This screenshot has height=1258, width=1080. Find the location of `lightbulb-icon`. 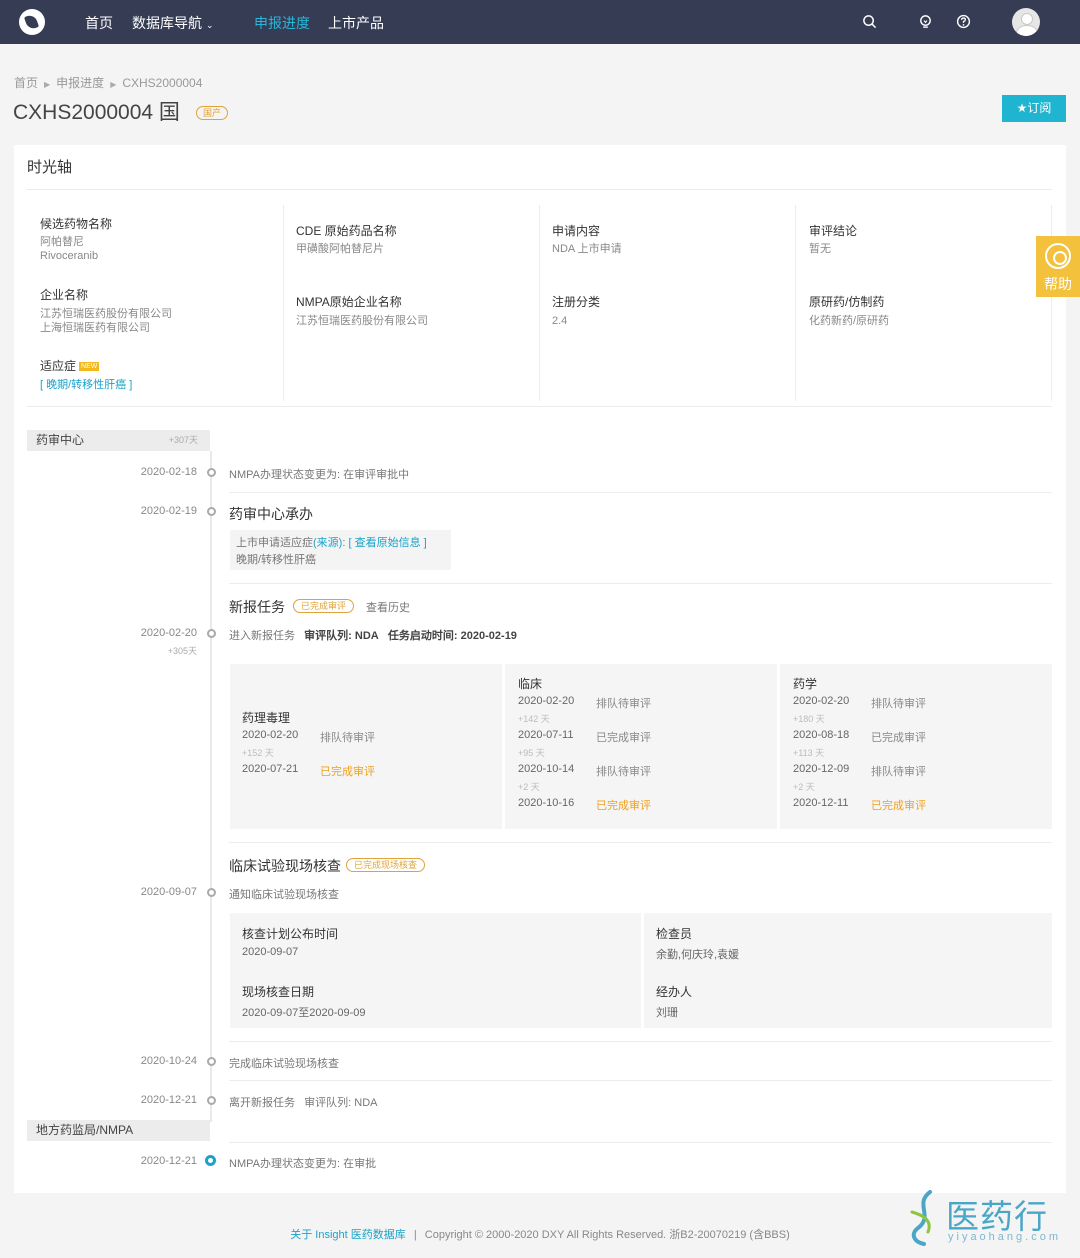

lightbulb-icon is located at coordinates (925, 21).